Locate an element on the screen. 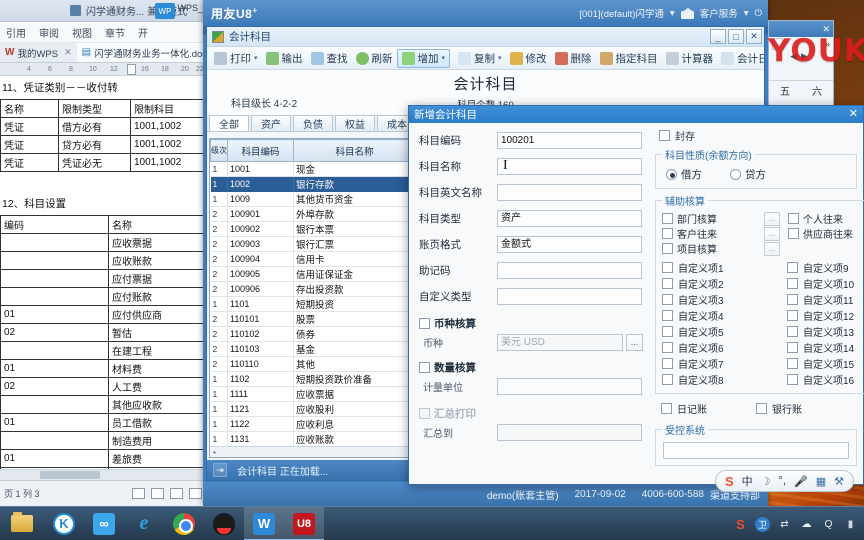  subject-name-input is located at coordinates (569, 166).